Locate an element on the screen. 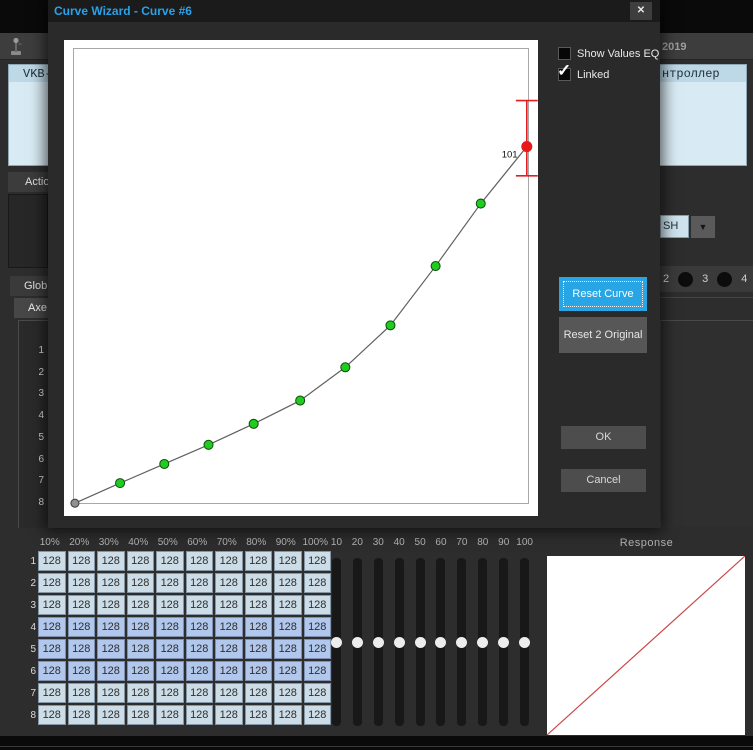 Image resolution: width=753 pixels, height=750 pixels. close-icon: ✕ is located at coordinates (641, 11).